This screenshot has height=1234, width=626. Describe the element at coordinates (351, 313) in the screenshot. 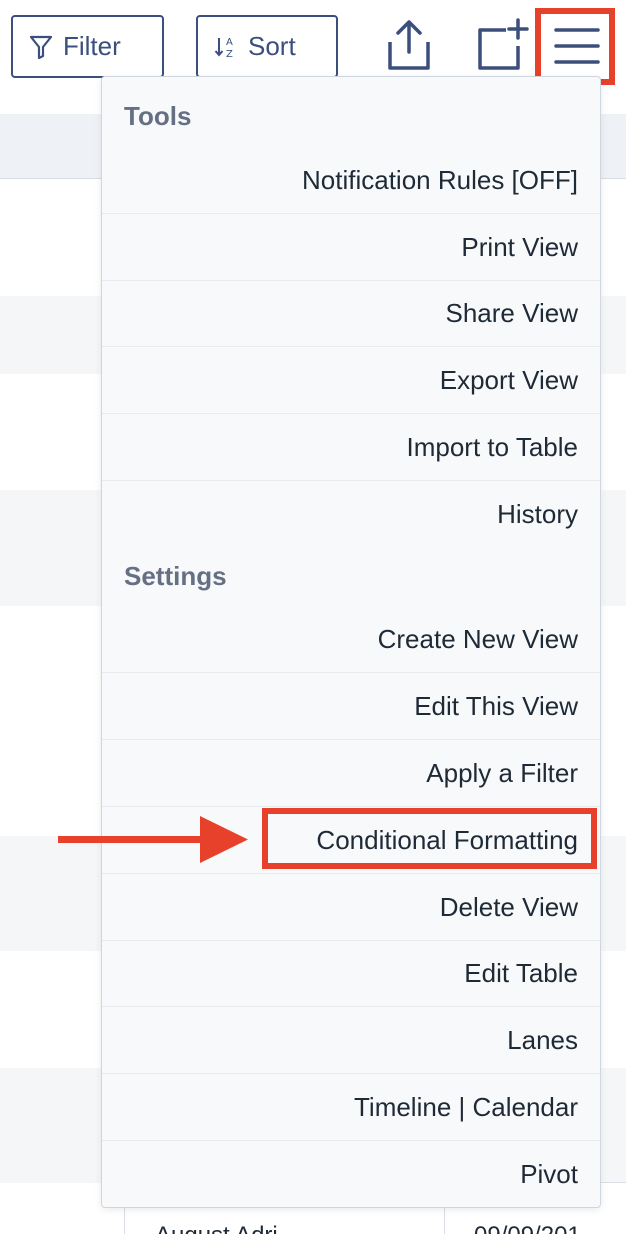

I see `menu-item-share-view: Share View` at that location.